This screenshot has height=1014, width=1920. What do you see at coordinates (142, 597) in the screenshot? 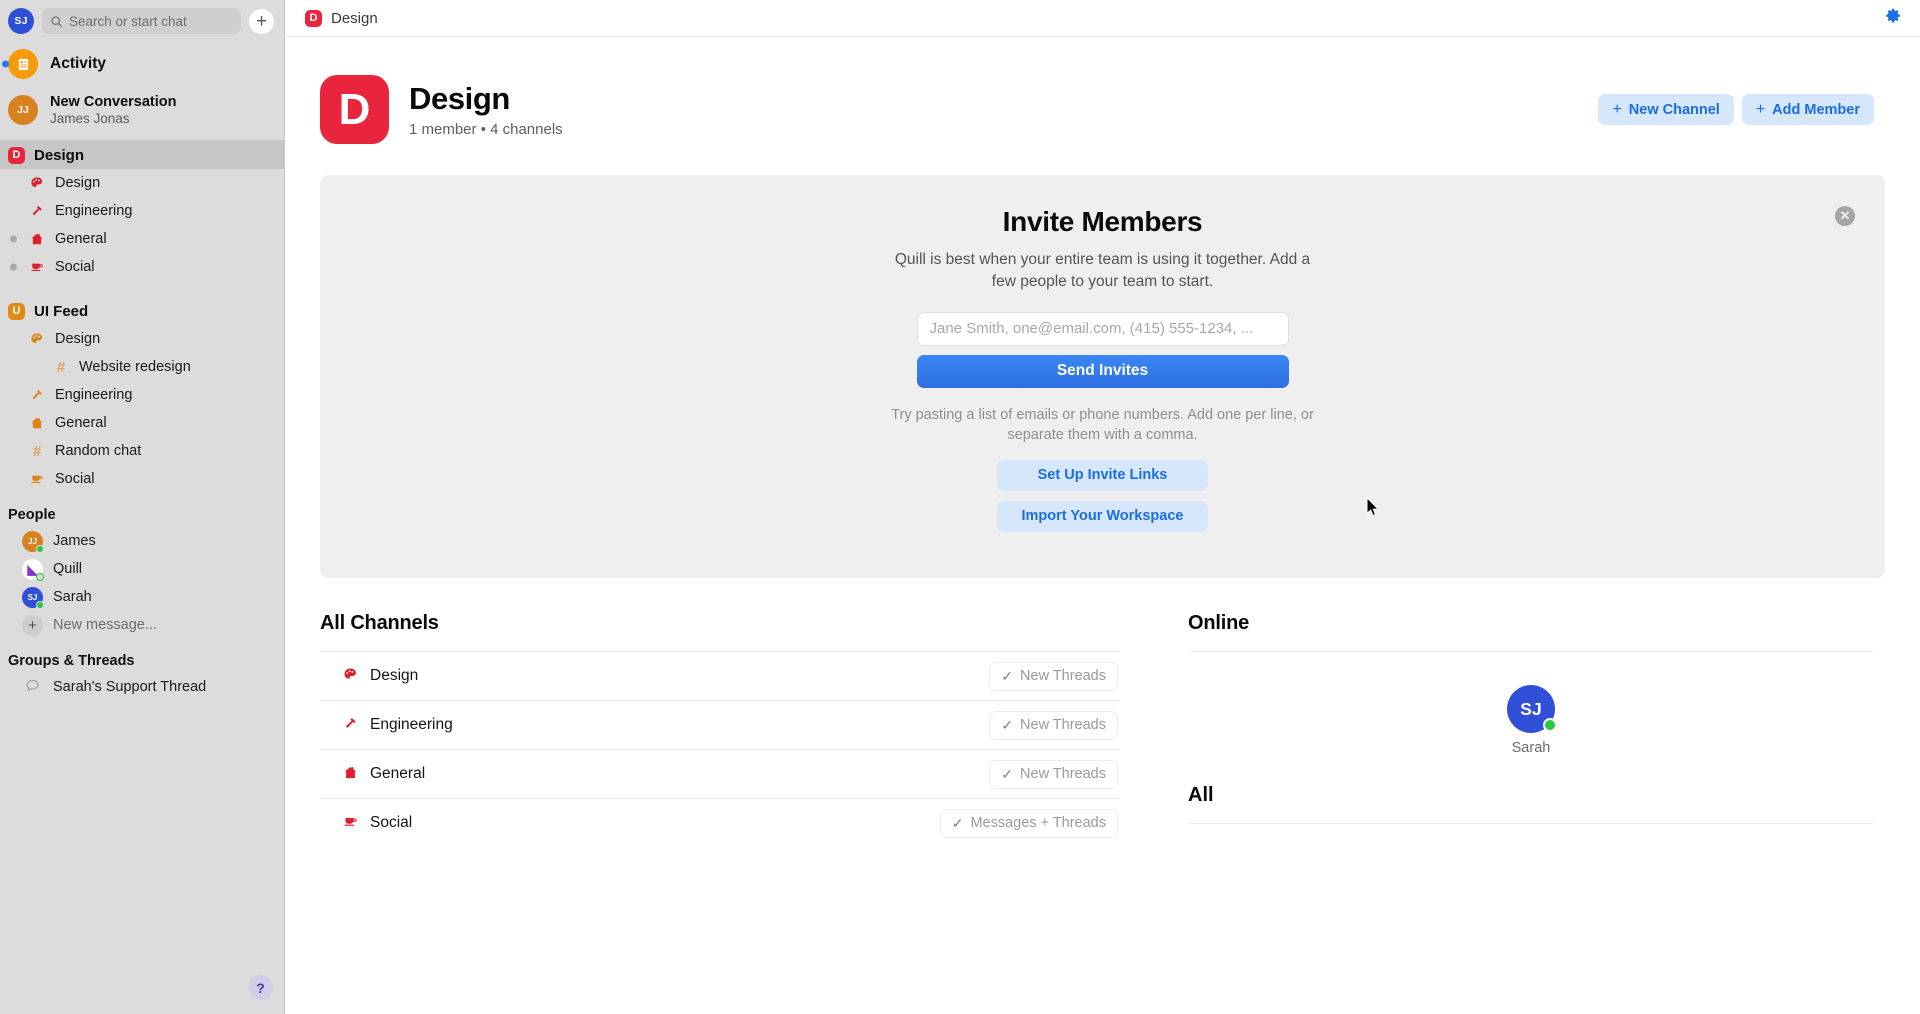
I see `sidebar-person-sarah: SJ Sarah` at bounding box center [142, 597].